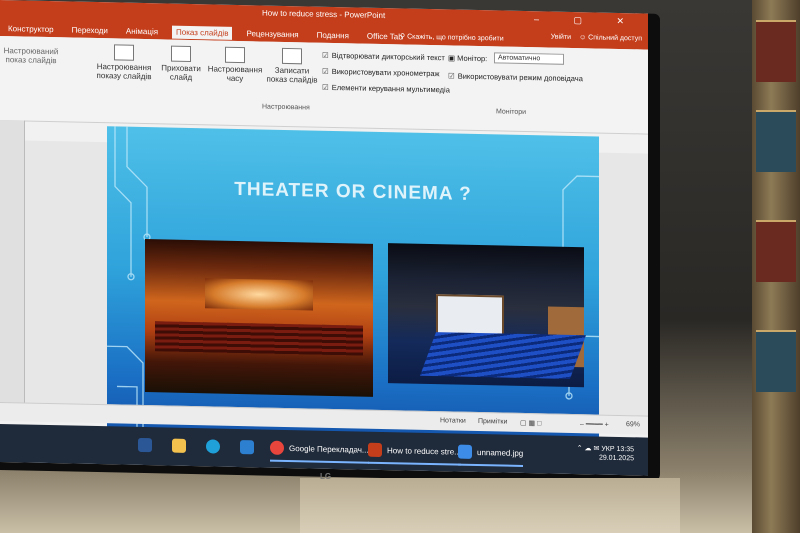  Describe the element at coordinates (503, 355) in the screenshot. I see `cinema-seats` at that location.